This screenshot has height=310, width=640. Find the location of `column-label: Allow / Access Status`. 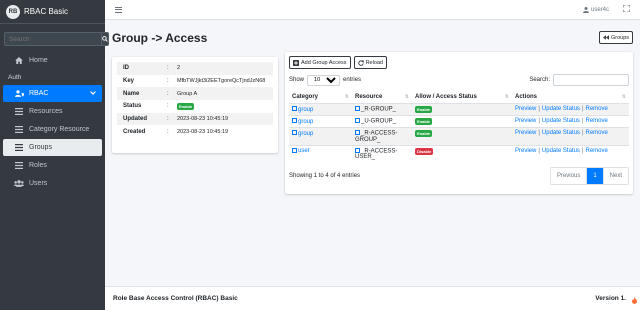

column-label: Allow / Access Status is located at coordinates (446, 97).